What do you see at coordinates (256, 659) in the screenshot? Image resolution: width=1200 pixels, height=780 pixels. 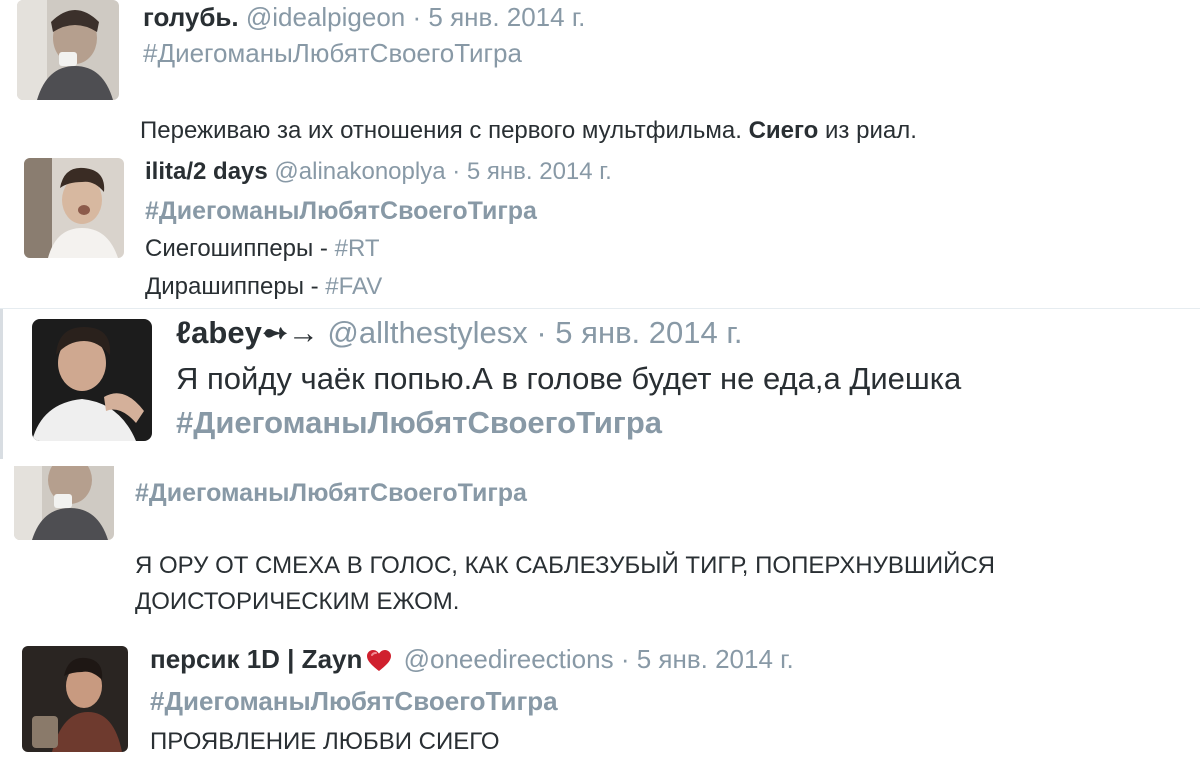 I see `user-name: персик 1D | Zayn` at bounding box center [256, 659].